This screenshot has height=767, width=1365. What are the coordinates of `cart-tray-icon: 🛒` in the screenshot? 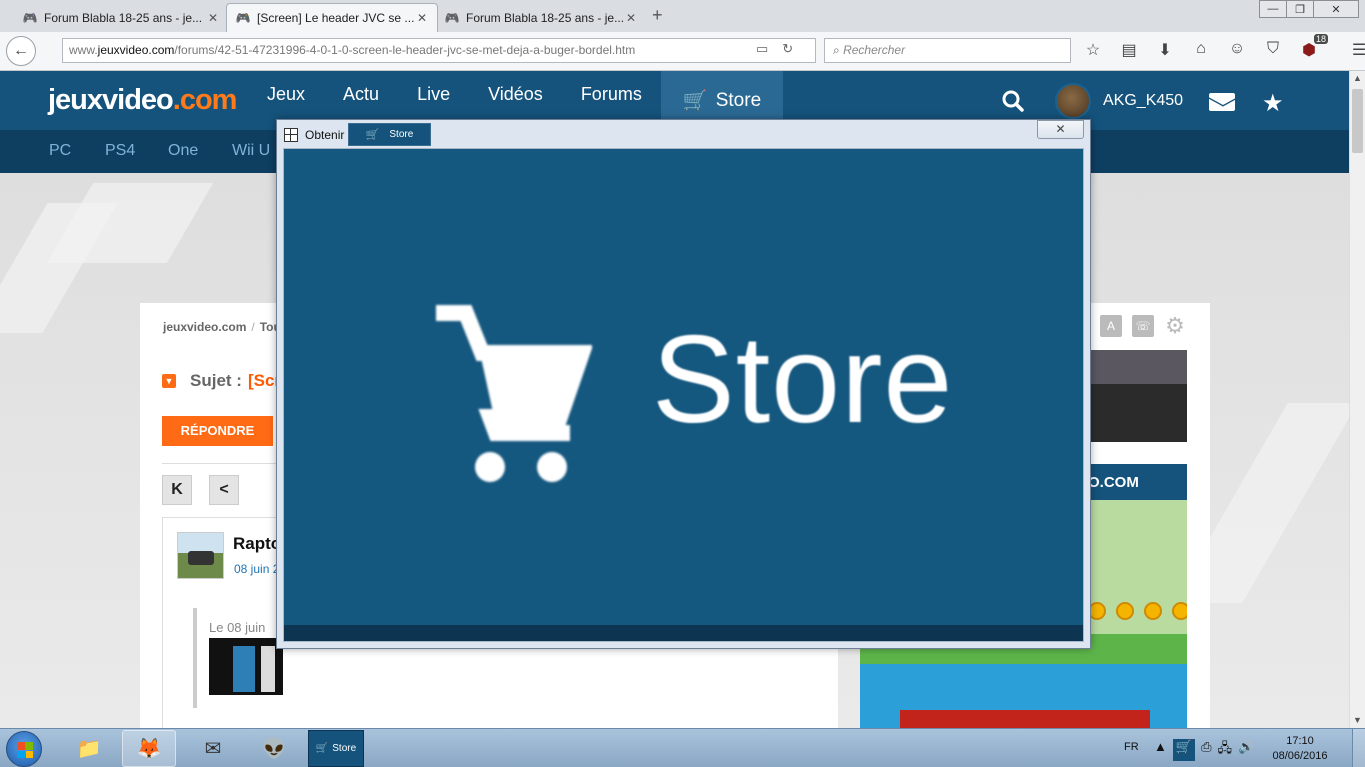 It's located at (1184, 750).